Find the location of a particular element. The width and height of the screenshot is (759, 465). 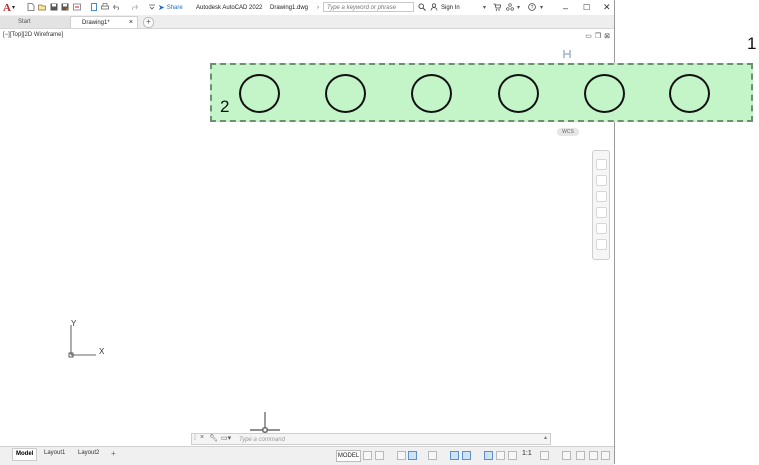

annotation-scale-value: 1:1 is located at coordinates (527, 453).